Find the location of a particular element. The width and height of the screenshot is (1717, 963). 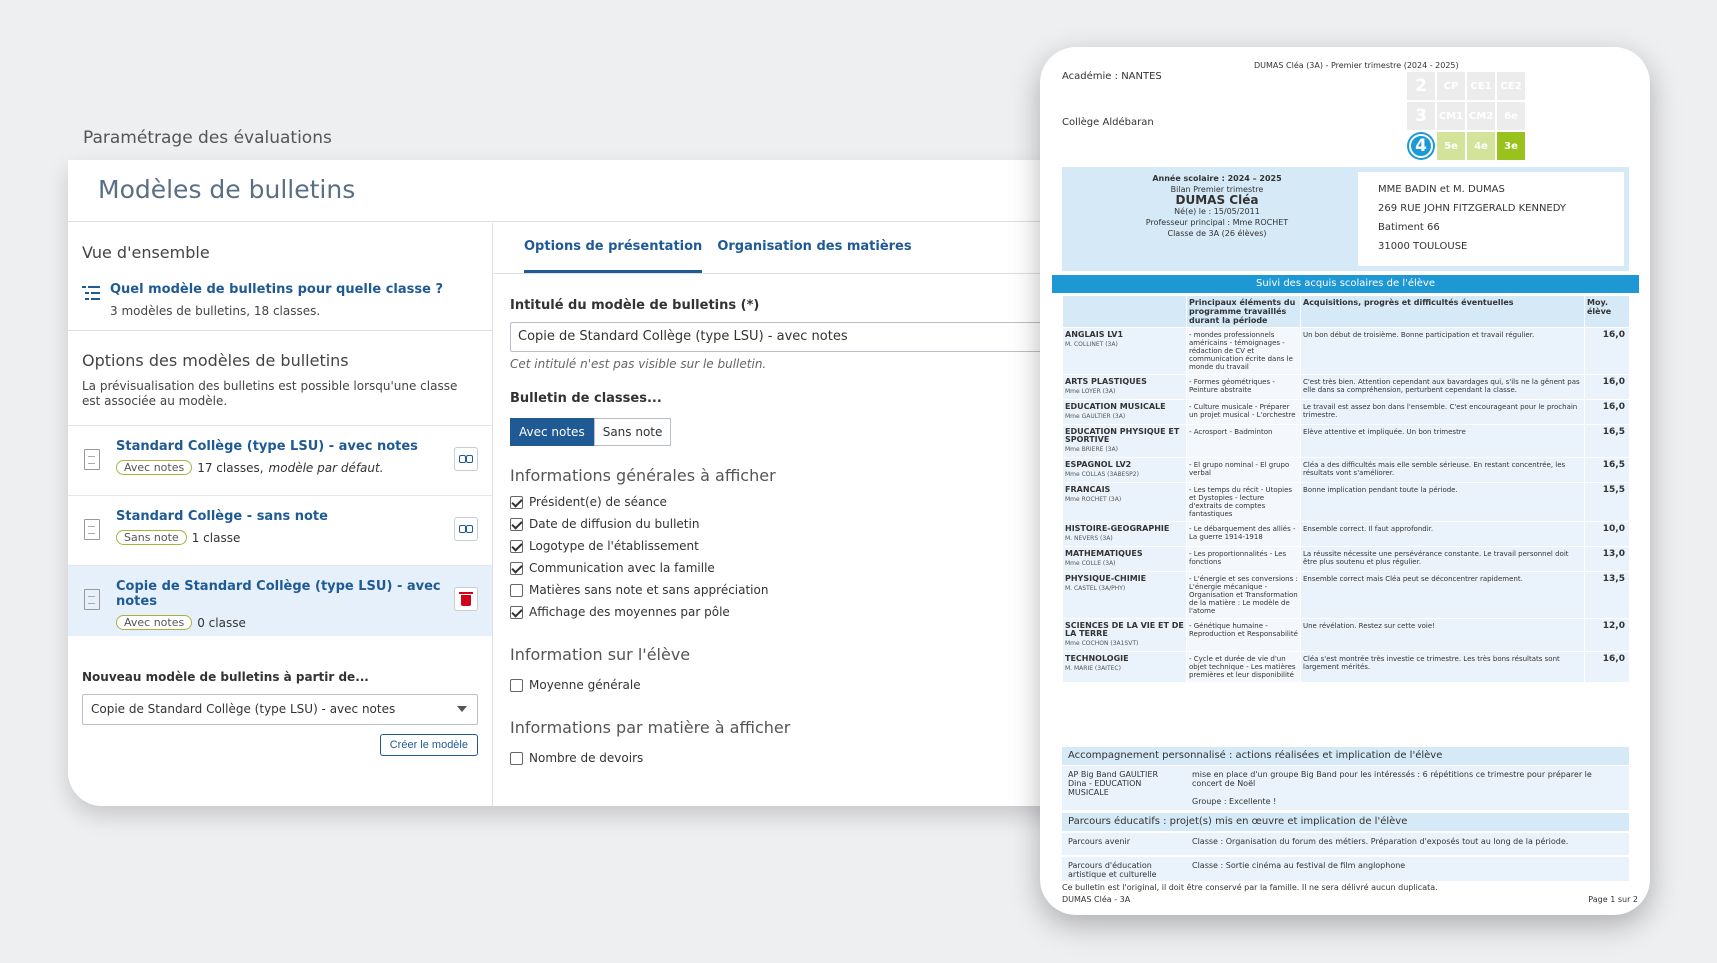

create-model-button: Créer le modèle is located at coordinates (428, 745).